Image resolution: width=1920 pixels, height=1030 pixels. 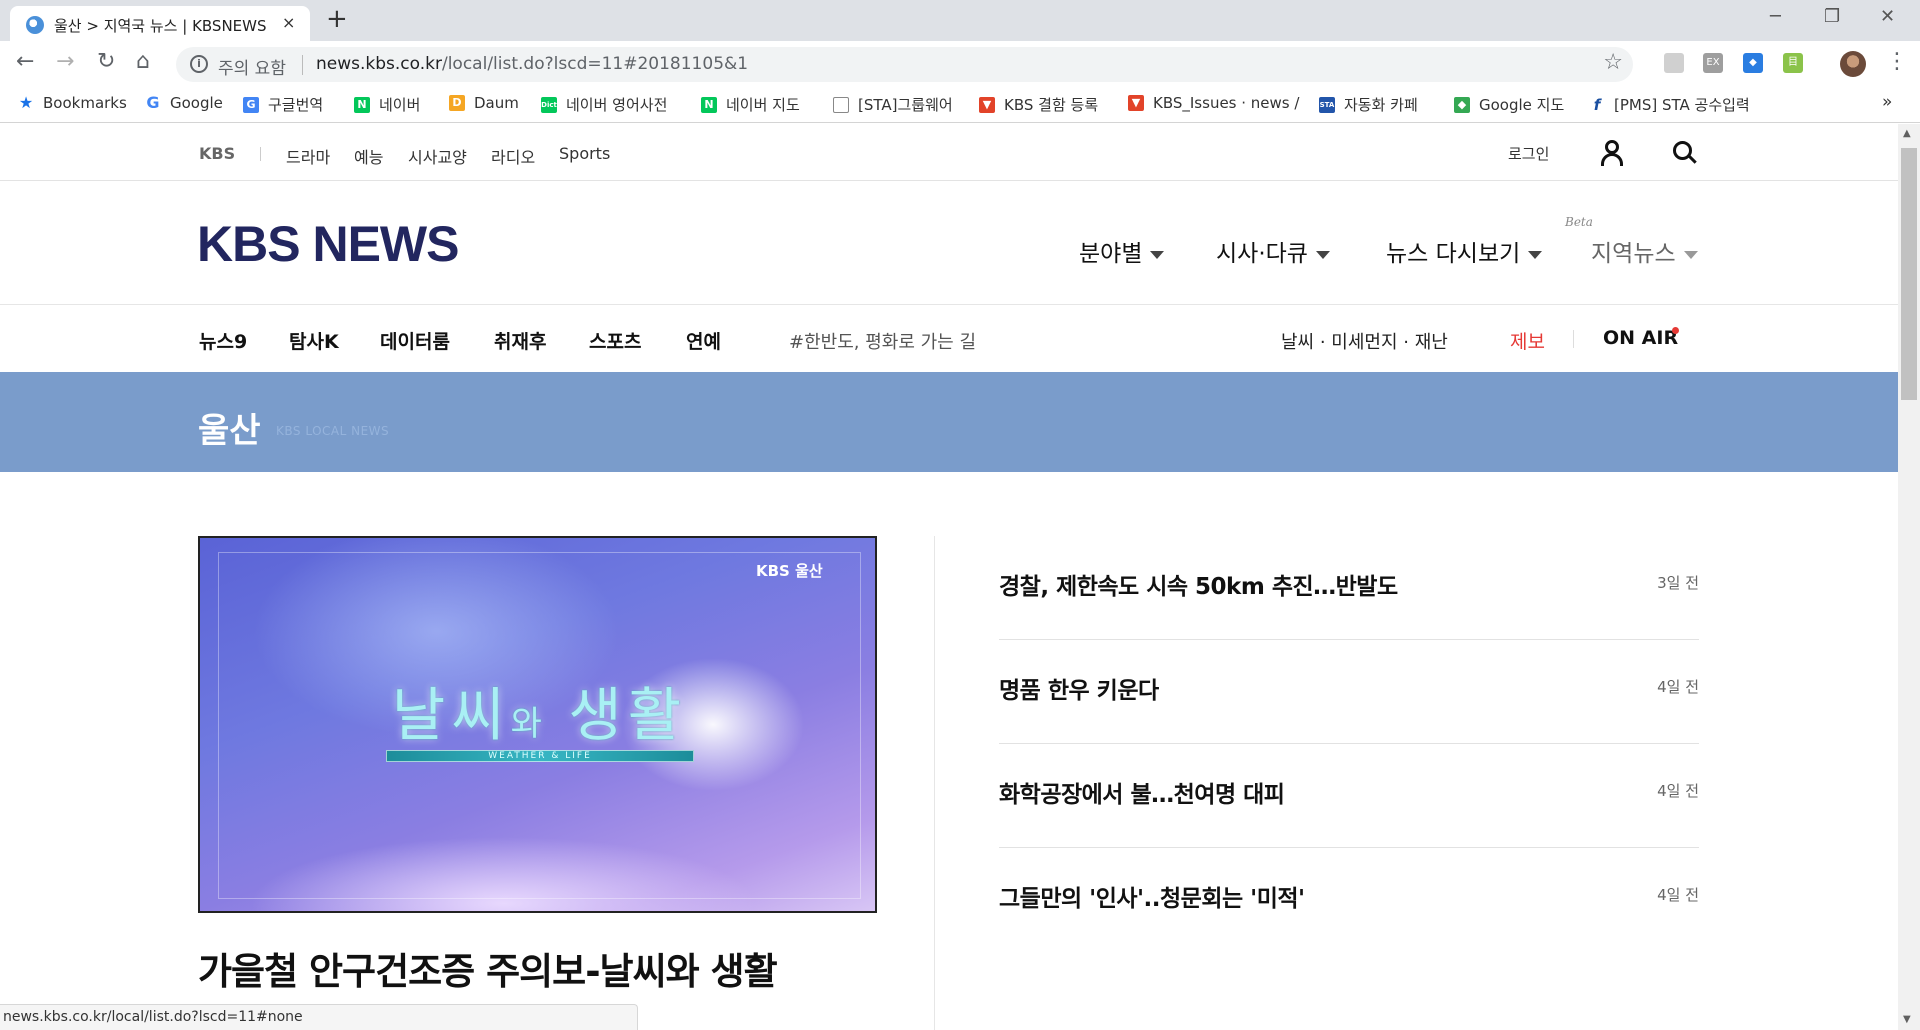 I want to click on info-icon: i, so click(x=199, y=64).